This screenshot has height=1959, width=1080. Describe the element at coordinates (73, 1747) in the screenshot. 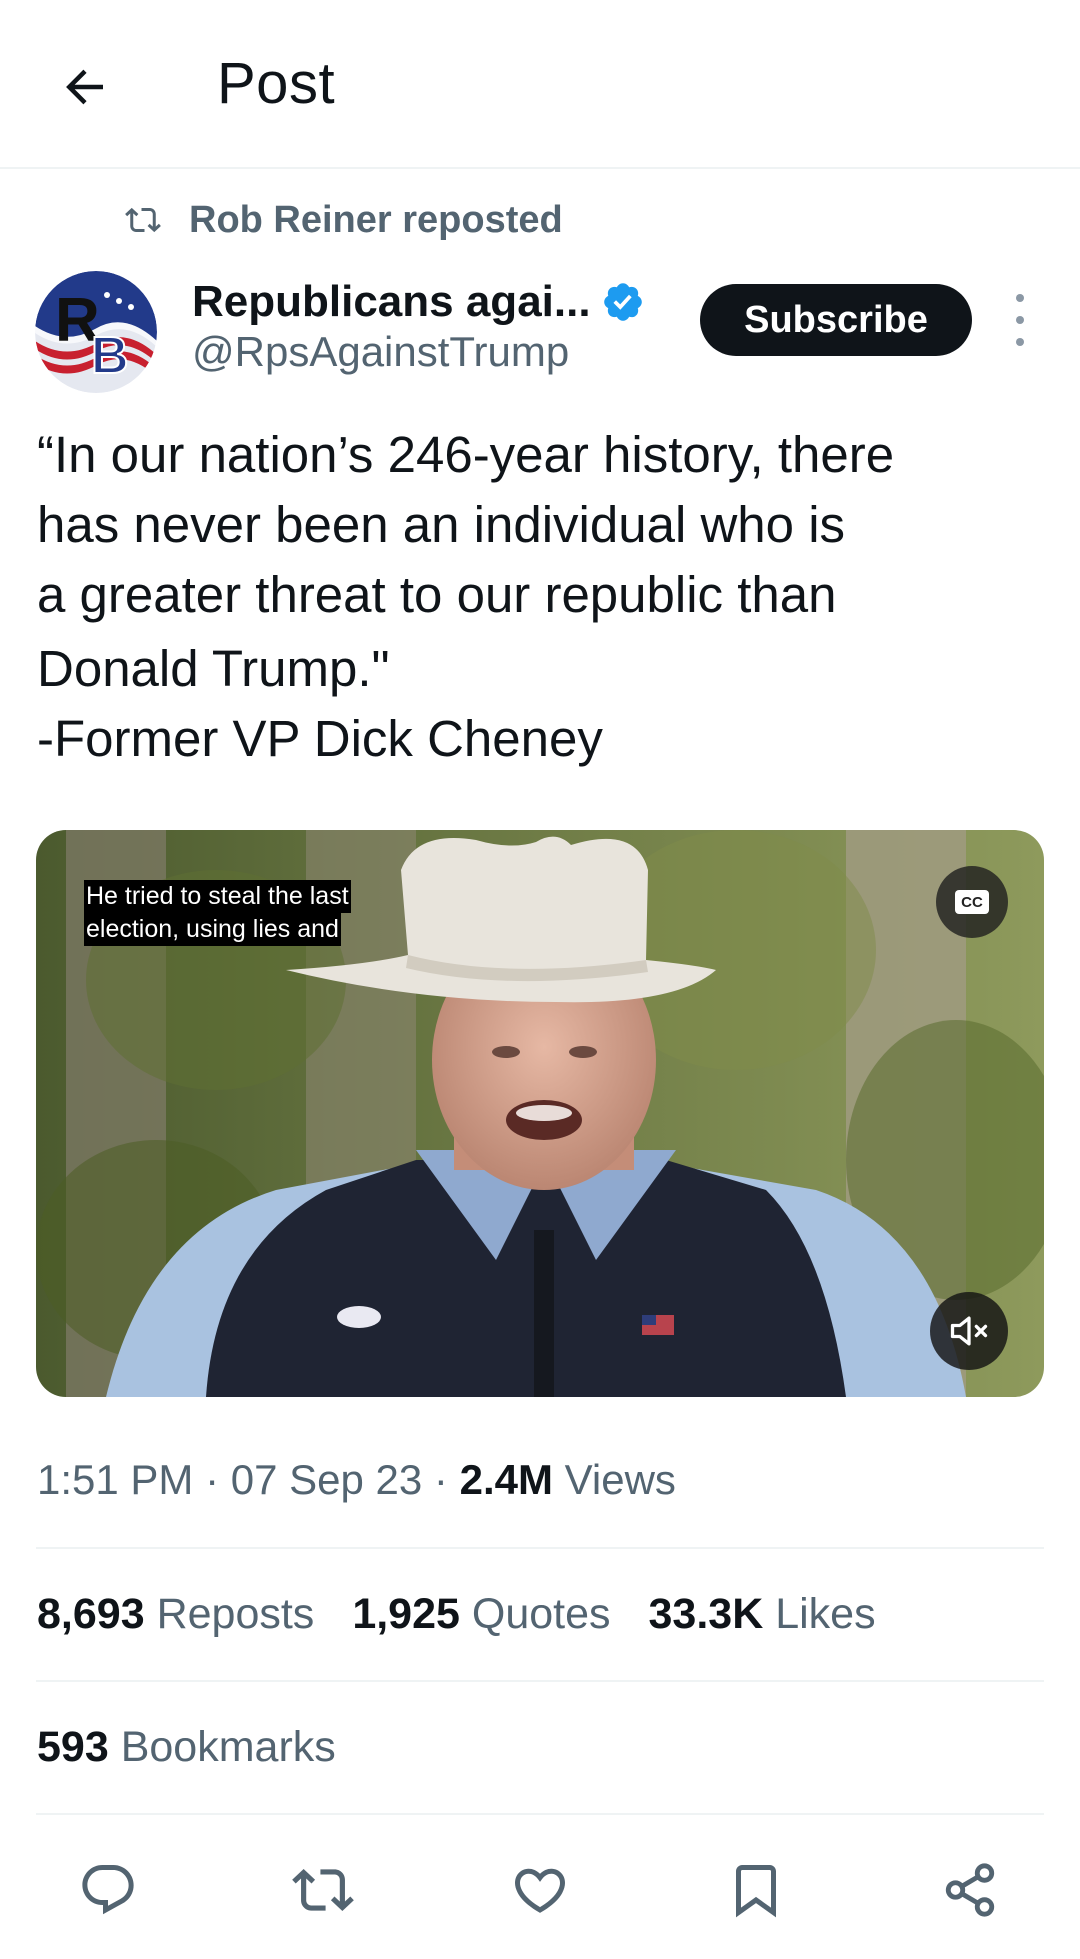

I see `bookmarks-count: 593` at that location.